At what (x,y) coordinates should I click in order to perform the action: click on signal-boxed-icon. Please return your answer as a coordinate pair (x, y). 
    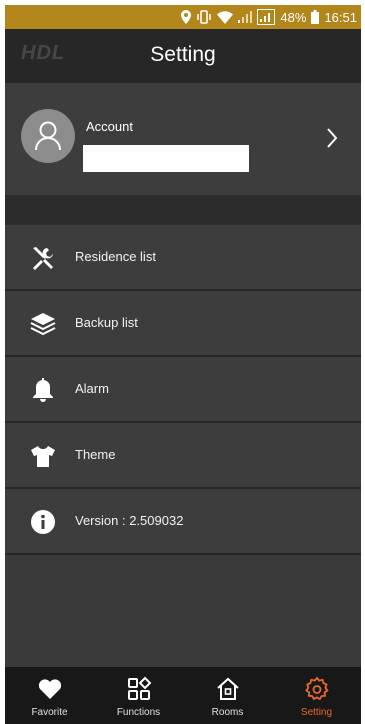
    Looking at the image, I should click on (266, 17).